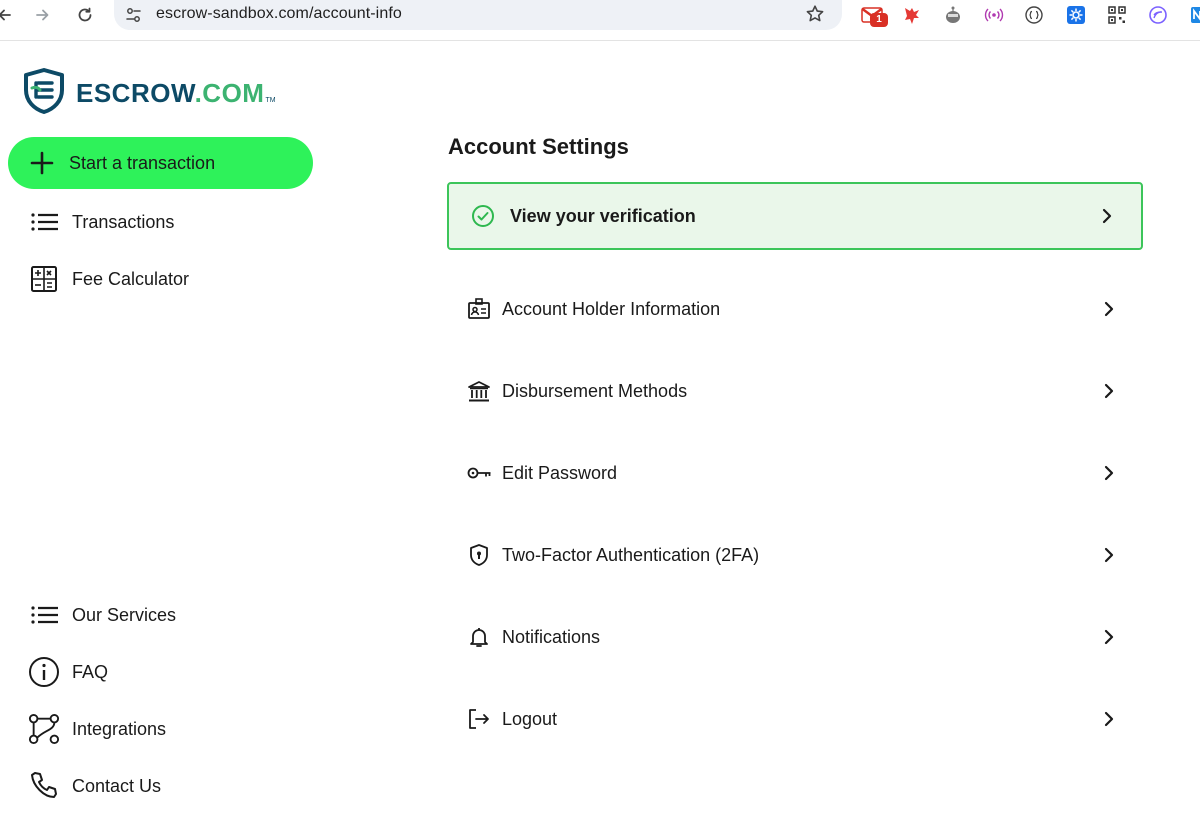 Image resolution: width=1200 pixels, height=821 pixels. Describe the element at coordinates (631, 554) in the screenshot. I see `menu-item-label: Two-Factor Authentication (2FA)` at that location.